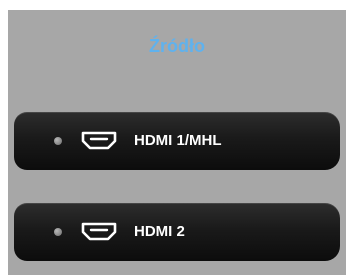  I want to click on menu-title: Źródło, so click(177, 46).